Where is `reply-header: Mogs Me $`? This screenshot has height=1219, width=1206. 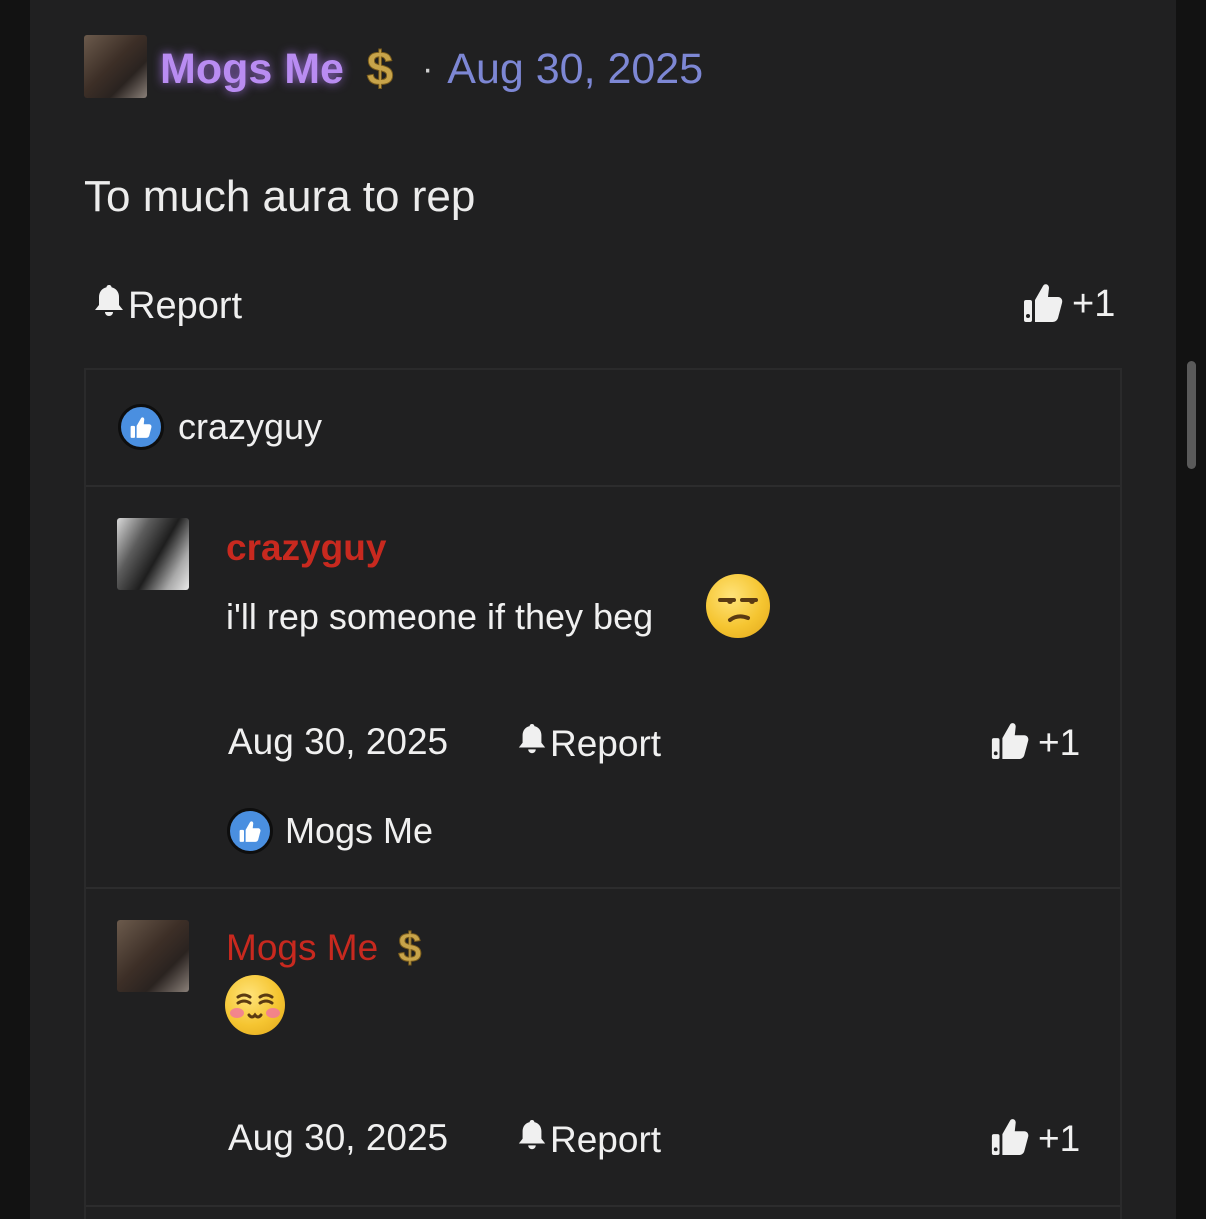 reply-header: Mogs Me $ is located at coordinates (324, 948).